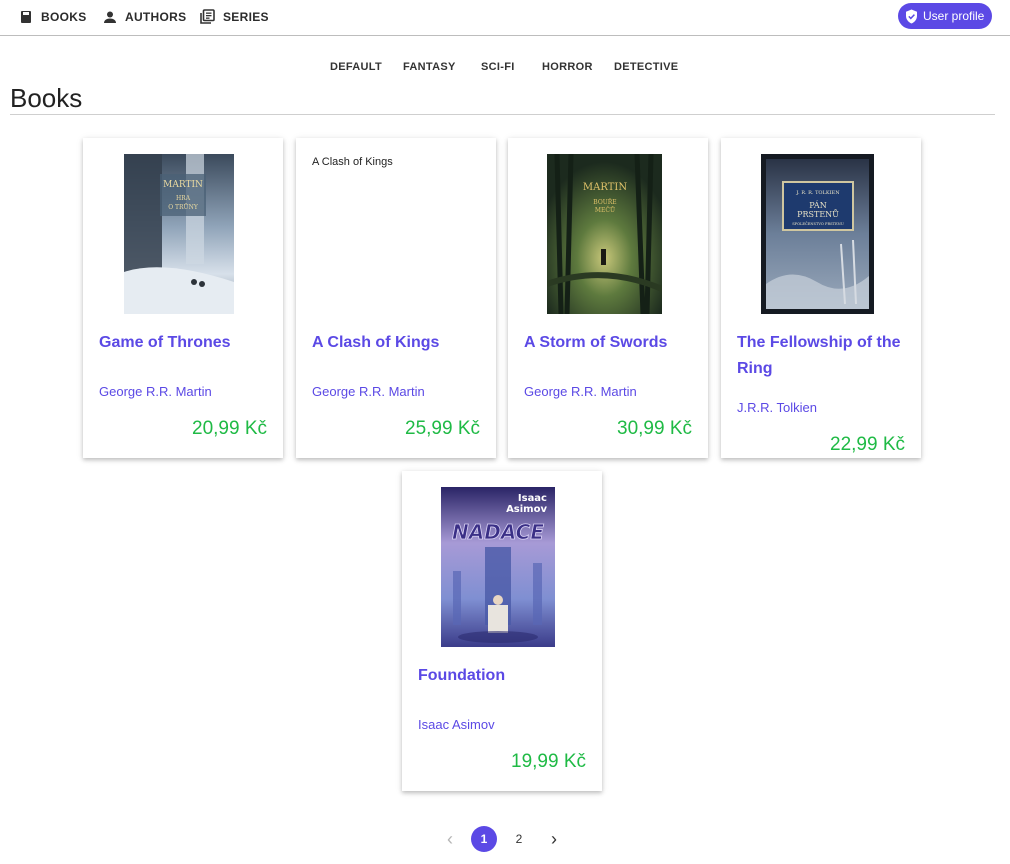 The width and height of the screenshot is (1010, 864). Describe the element at coordinates (64, 16) in the screenshot. I see `nav-books-label: BOOKS` at that location.